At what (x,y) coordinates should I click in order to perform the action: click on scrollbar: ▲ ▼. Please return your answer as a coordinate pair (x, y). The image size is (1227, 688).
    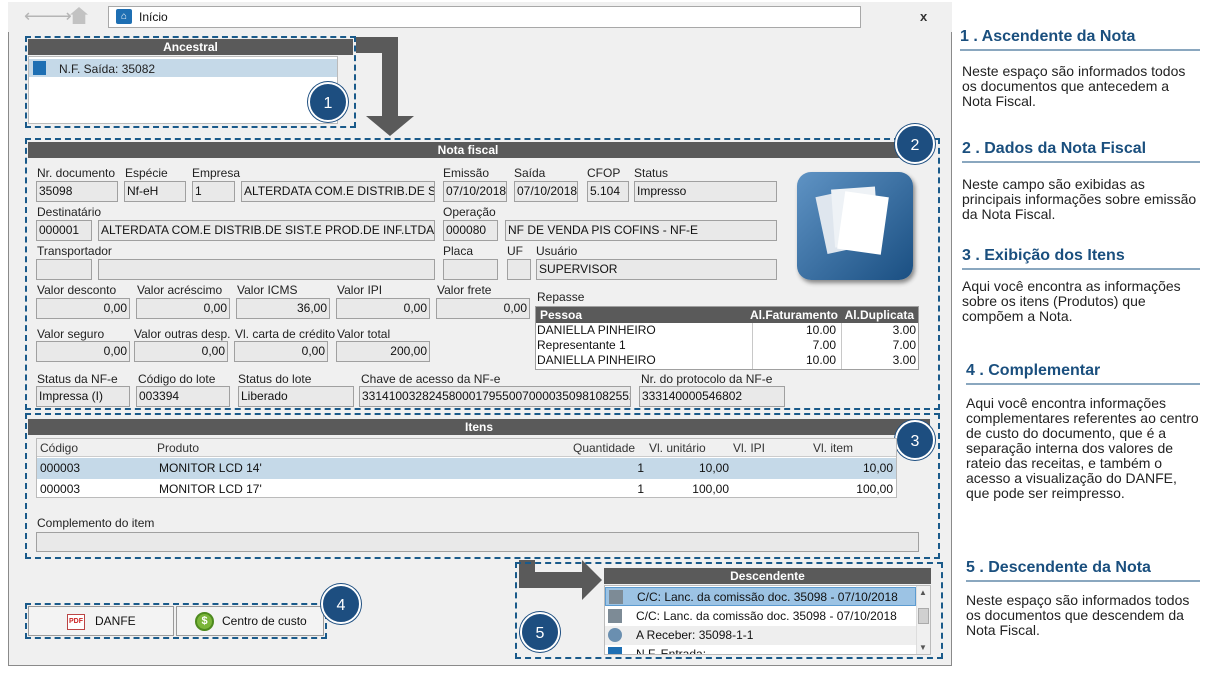
    Looking at the image, I should click on (923, 620).